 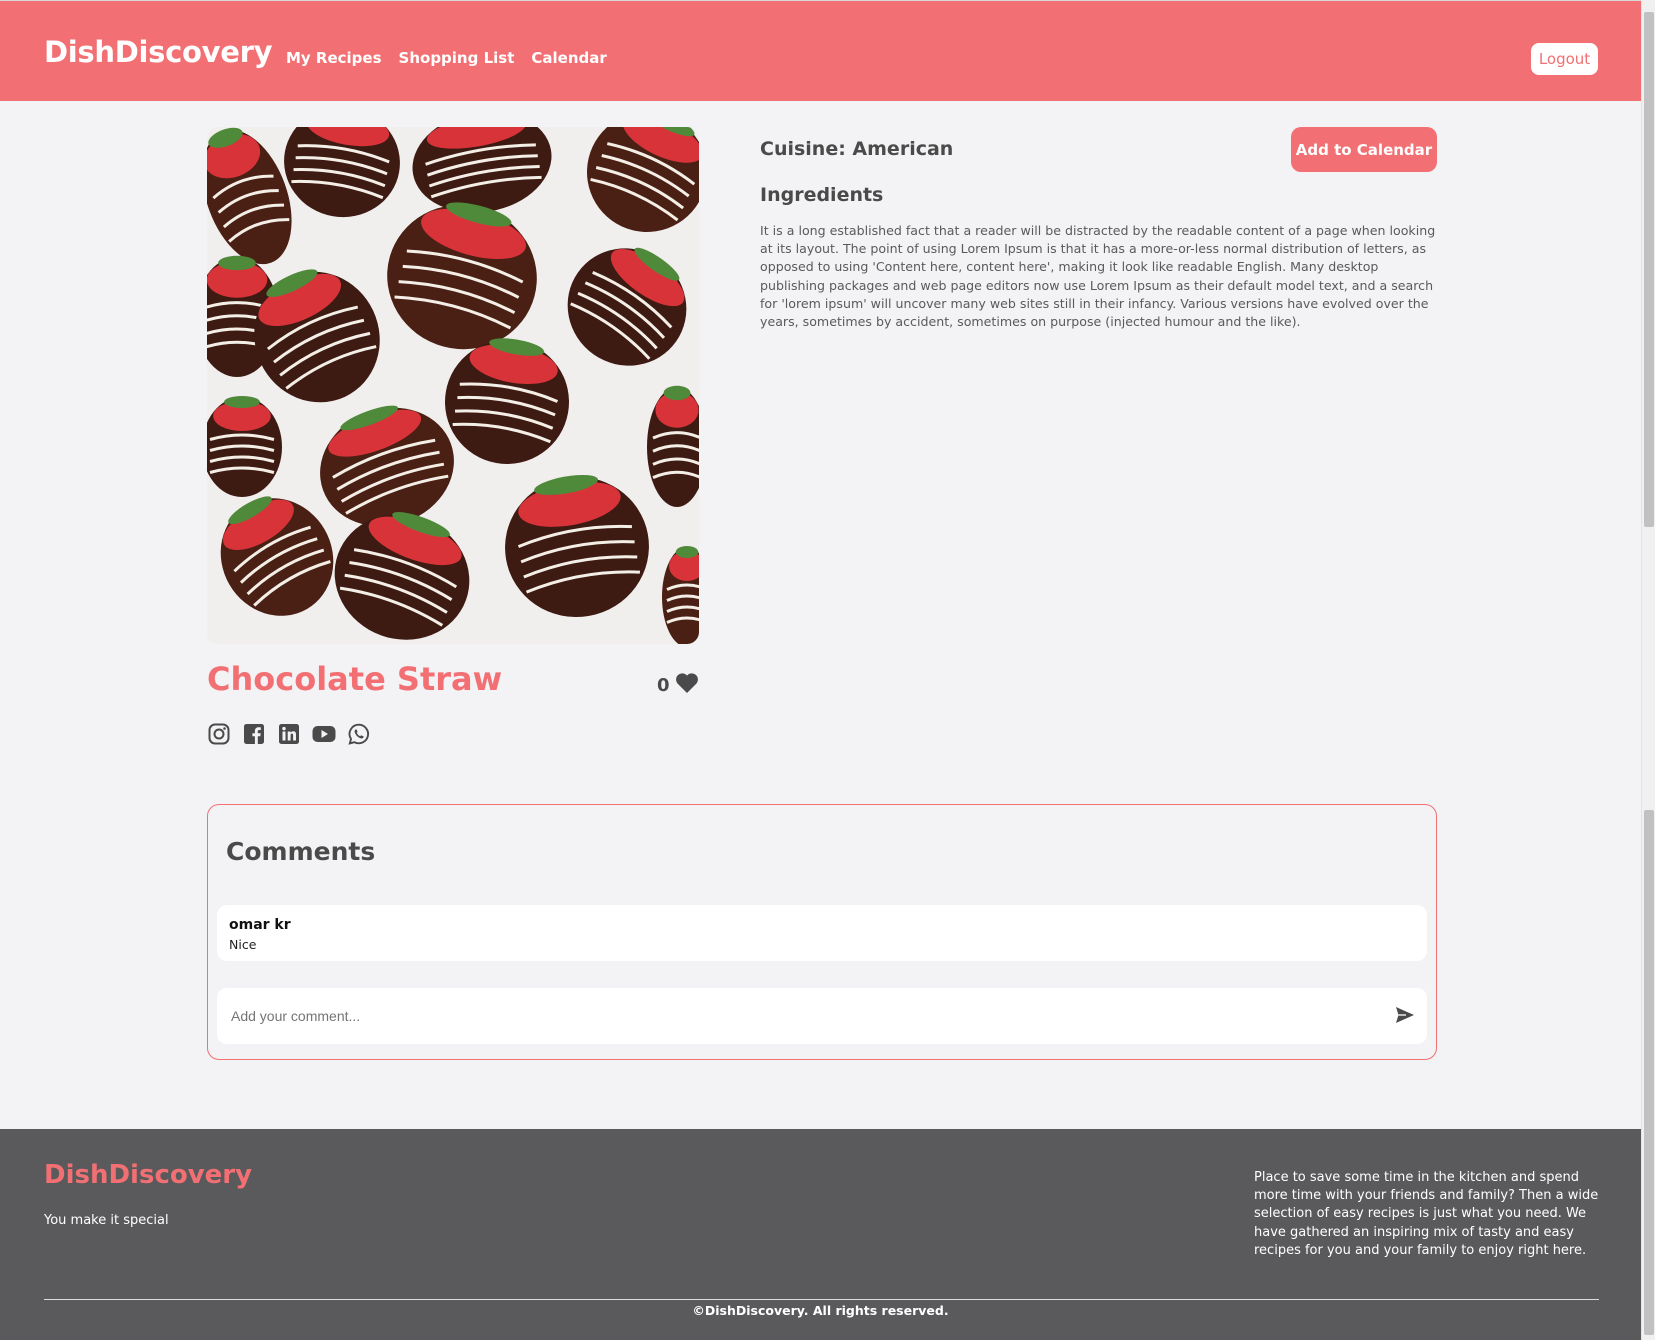 I want to click on scrollbar-track-lower, so click(x=1649, y=1072).